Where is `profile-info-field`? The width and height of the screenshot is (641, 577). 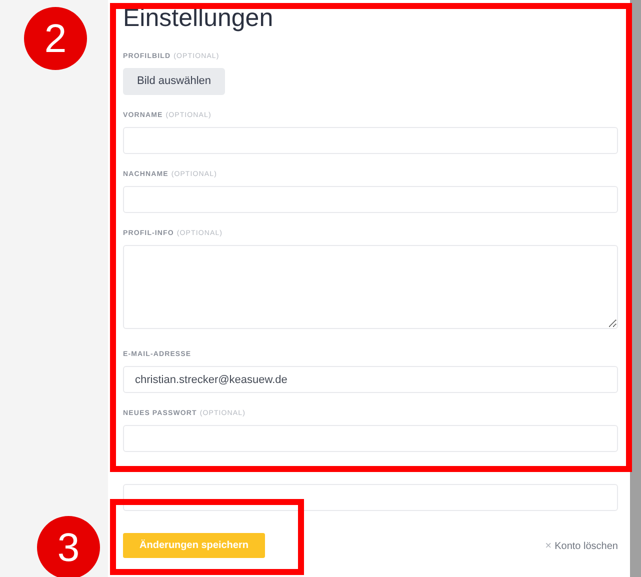
profile-info-field is located at coordinates (370, 287).